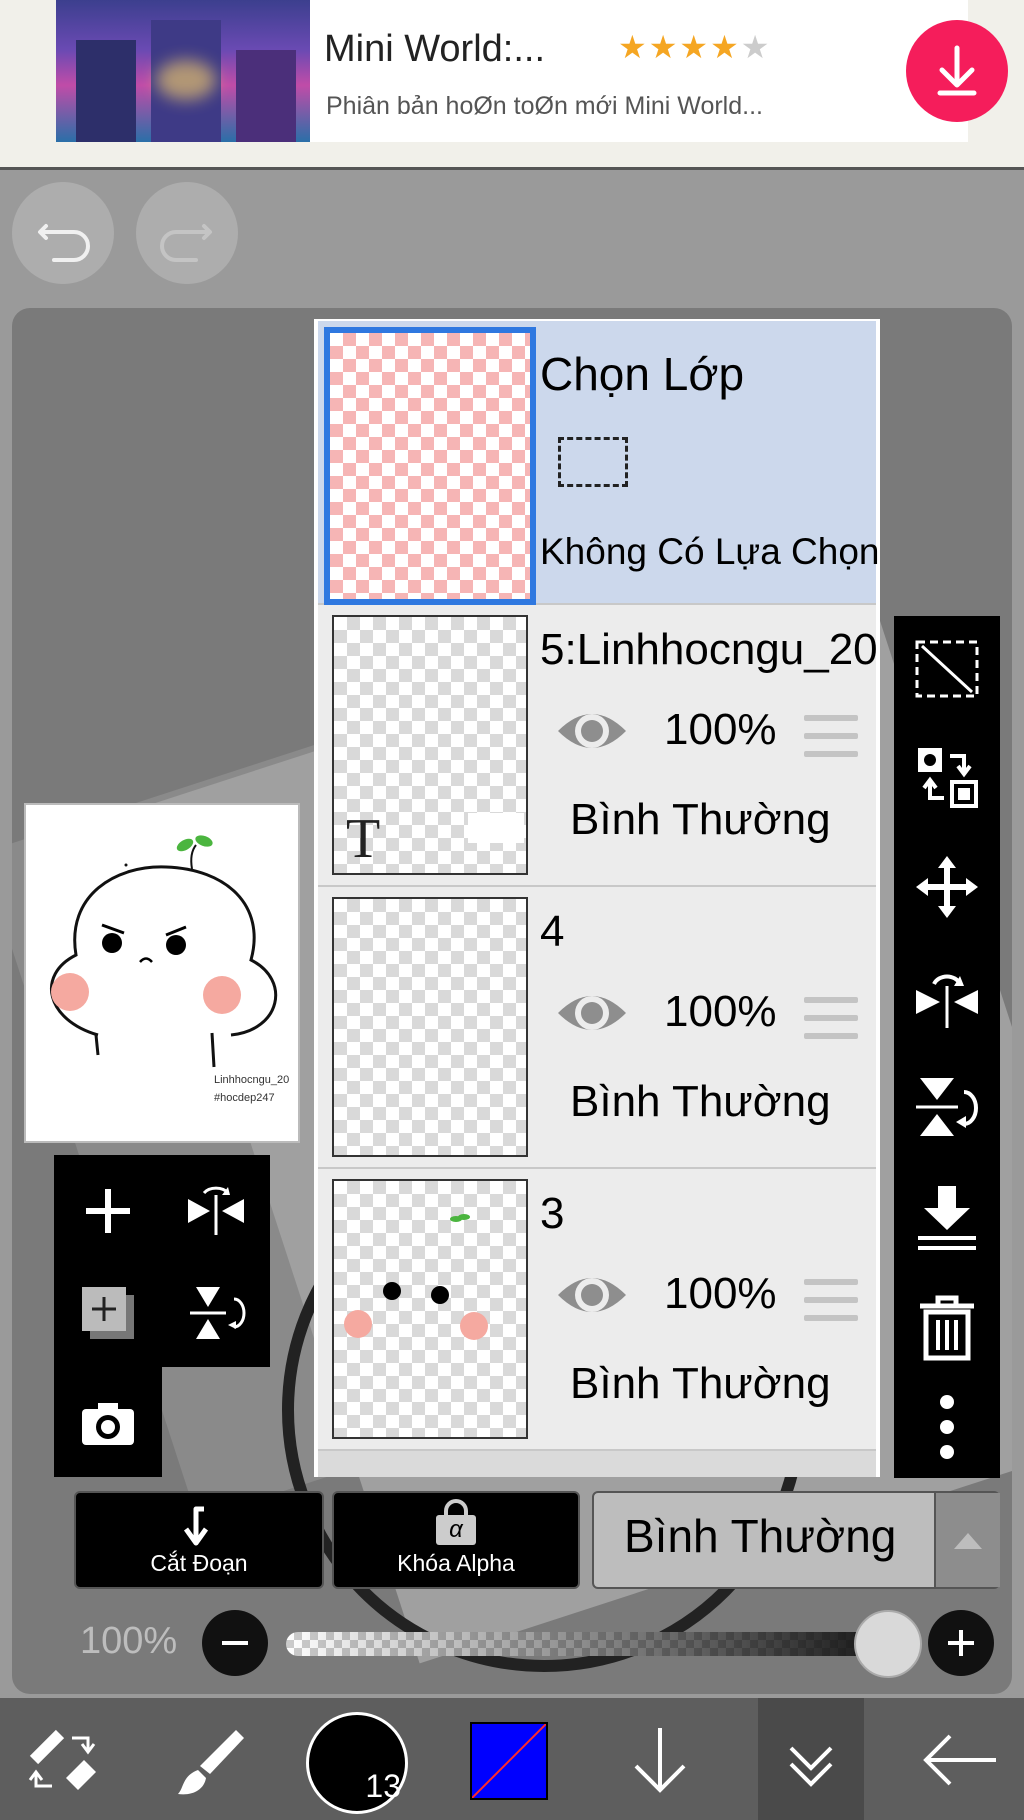 The image size is (1024, 1820). I want to click on text-layer-icon: T, so click(363, 839).